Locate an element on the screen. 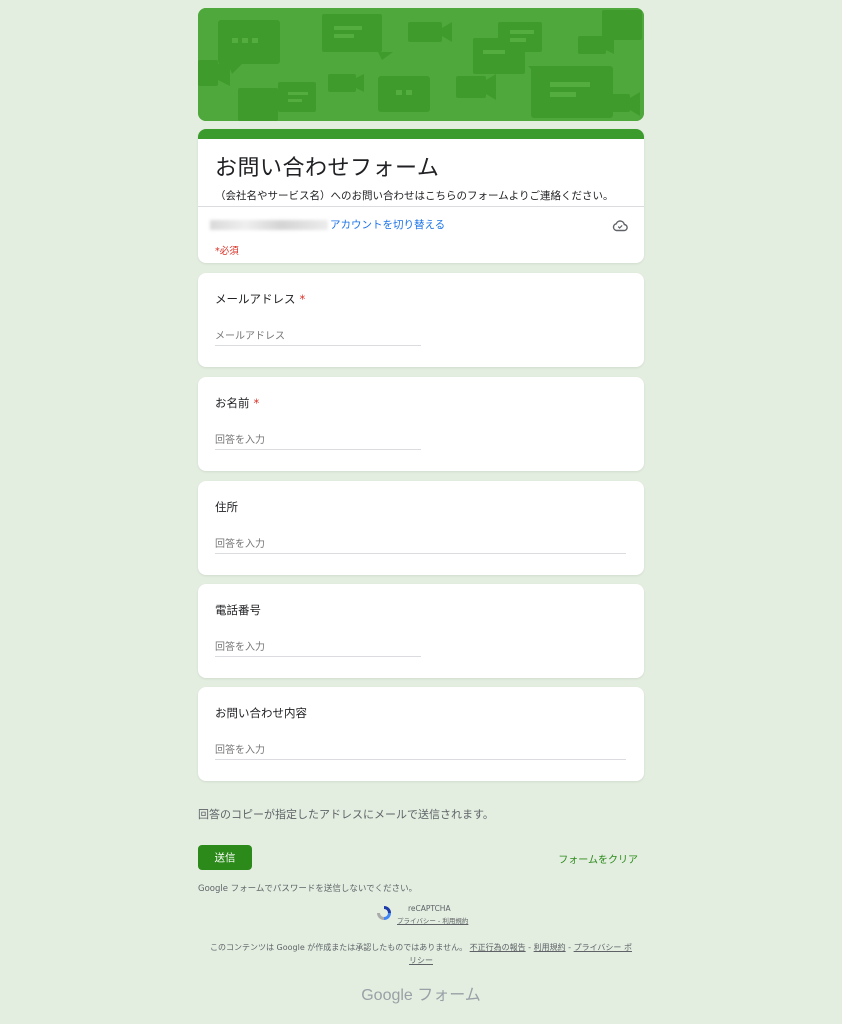 This screenshot has height=1024, width=842. question-card-email: メールアドレス * is located at coordinates (421, 320).